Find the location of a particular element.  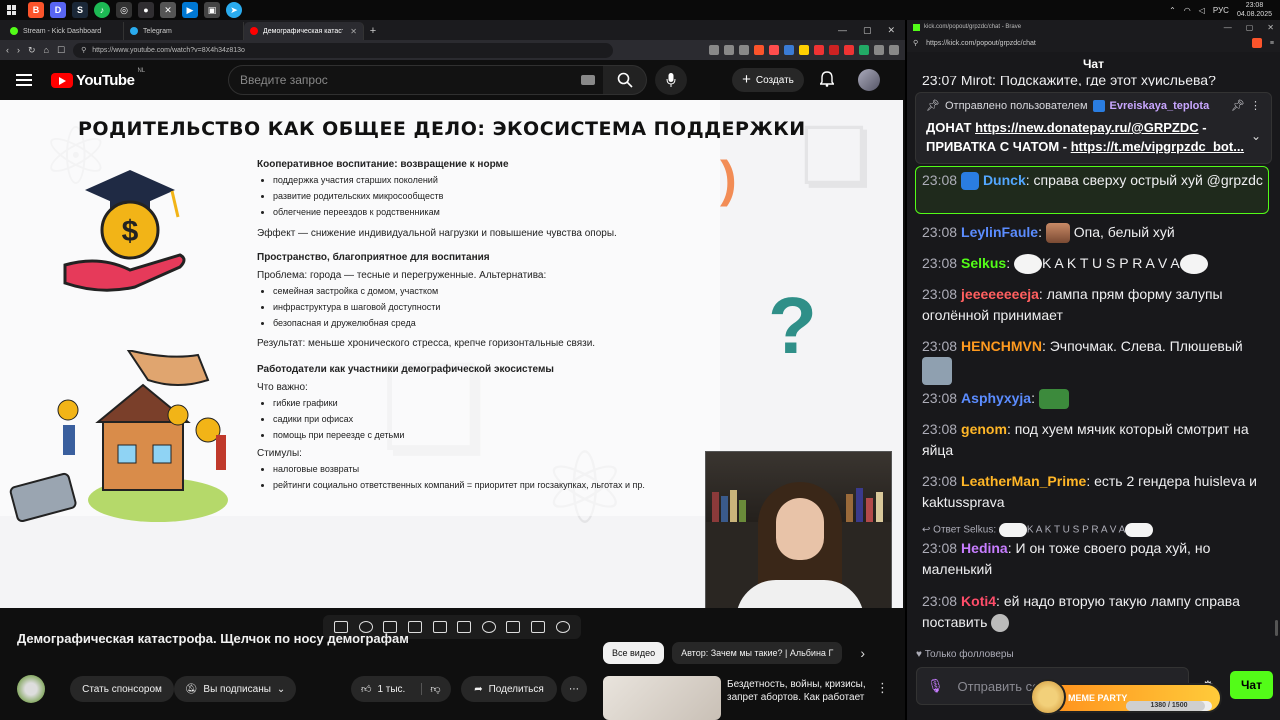

chip-author: Автор: Зачем мы такие? | Альбина Г is located at coordinates (757, 653).